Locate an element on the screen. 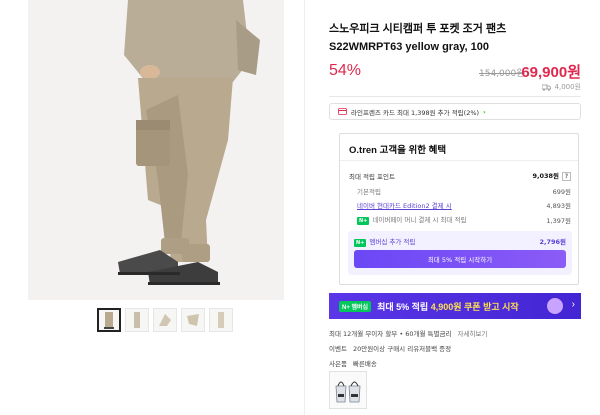 The height and width of the screenshot is (415, 600). event-label: 이벤트 is located at coordinates (338, 349).